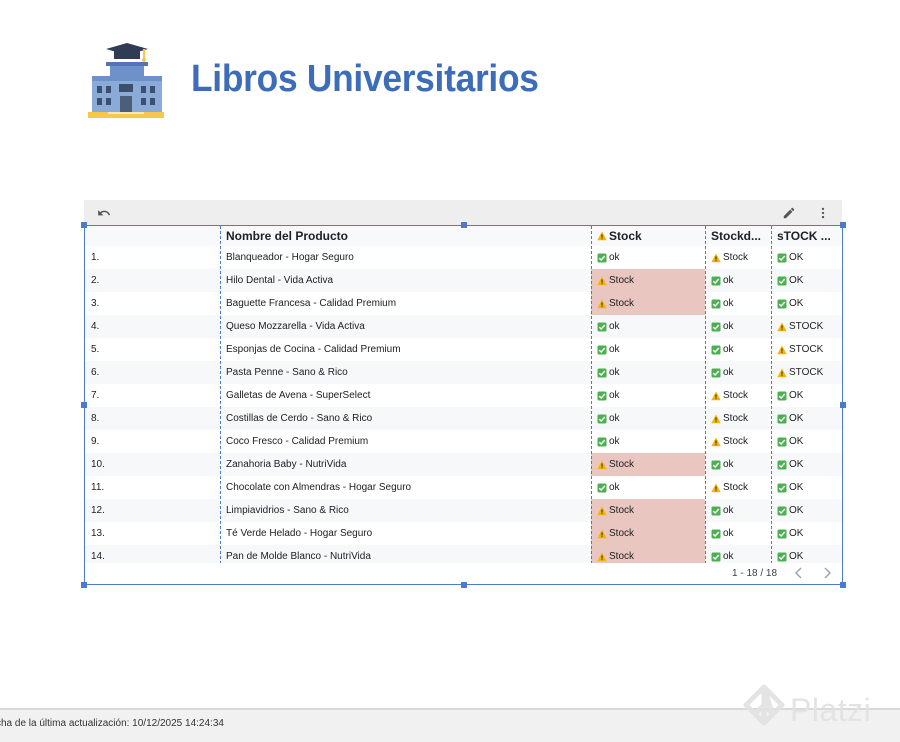 This screenshot has width=900, height=742. What do you see at coordinates (831, 710) in the screenshot?
I see `watermark-text: Platzi` at bounding box center [831, 710].